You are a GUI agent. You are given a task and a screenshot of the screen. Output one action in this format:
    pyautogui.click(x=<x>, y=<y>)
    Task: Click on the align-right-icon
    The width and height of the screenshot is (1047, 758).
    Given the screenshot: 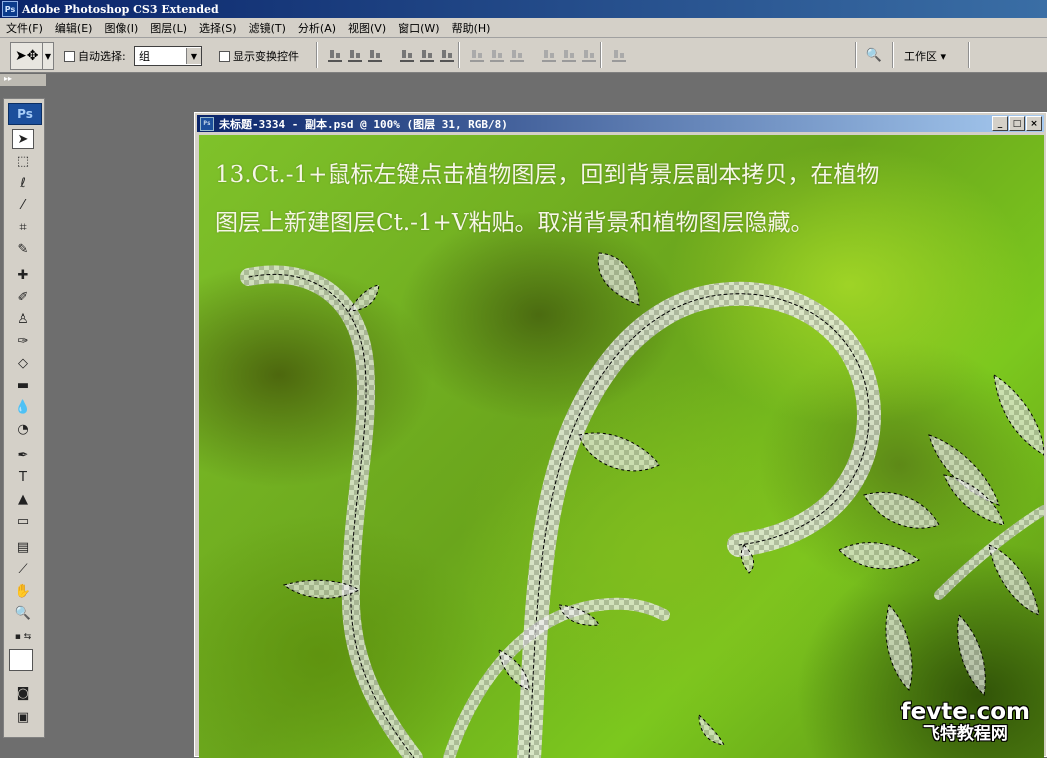 What is the action you would take?
    pyautogui.click(x=447, y=55)
    